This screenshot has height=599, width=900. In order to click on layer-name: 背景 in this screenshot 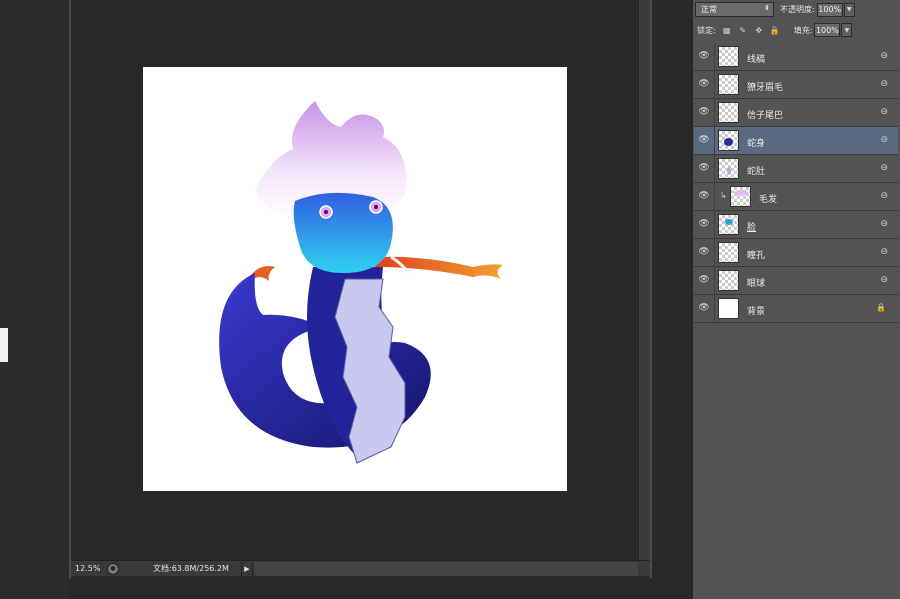, I will do `click(756, 312)`.